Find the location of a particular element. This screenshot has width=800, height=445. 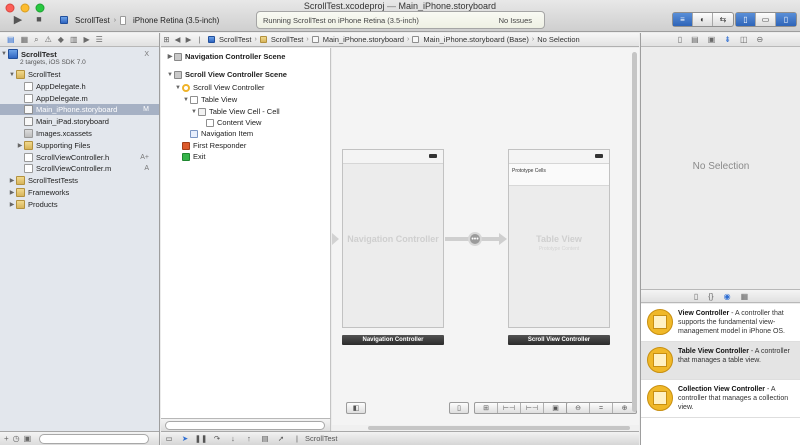

recent-files-icon: ◷ is located at coordinates (16, 438).